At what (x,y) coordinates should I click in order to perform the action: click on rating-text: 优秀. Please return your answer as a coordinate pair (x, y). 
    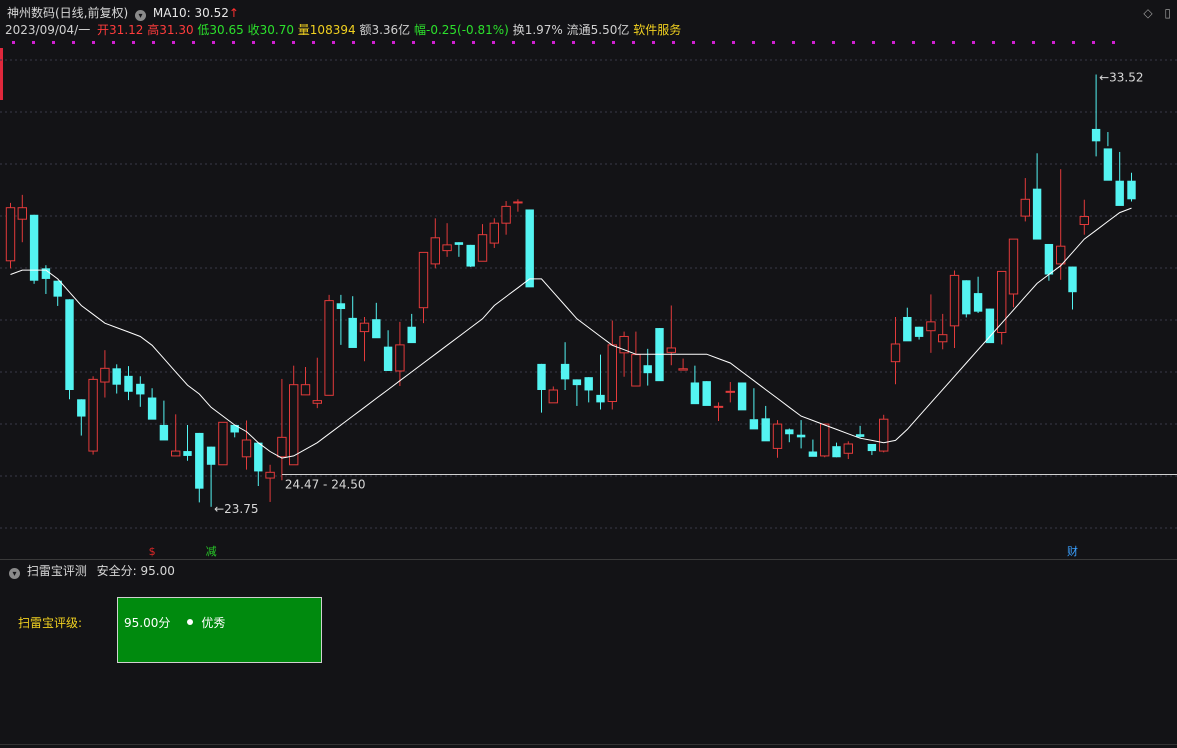
    Looking at the image, I should click on (213, 623).